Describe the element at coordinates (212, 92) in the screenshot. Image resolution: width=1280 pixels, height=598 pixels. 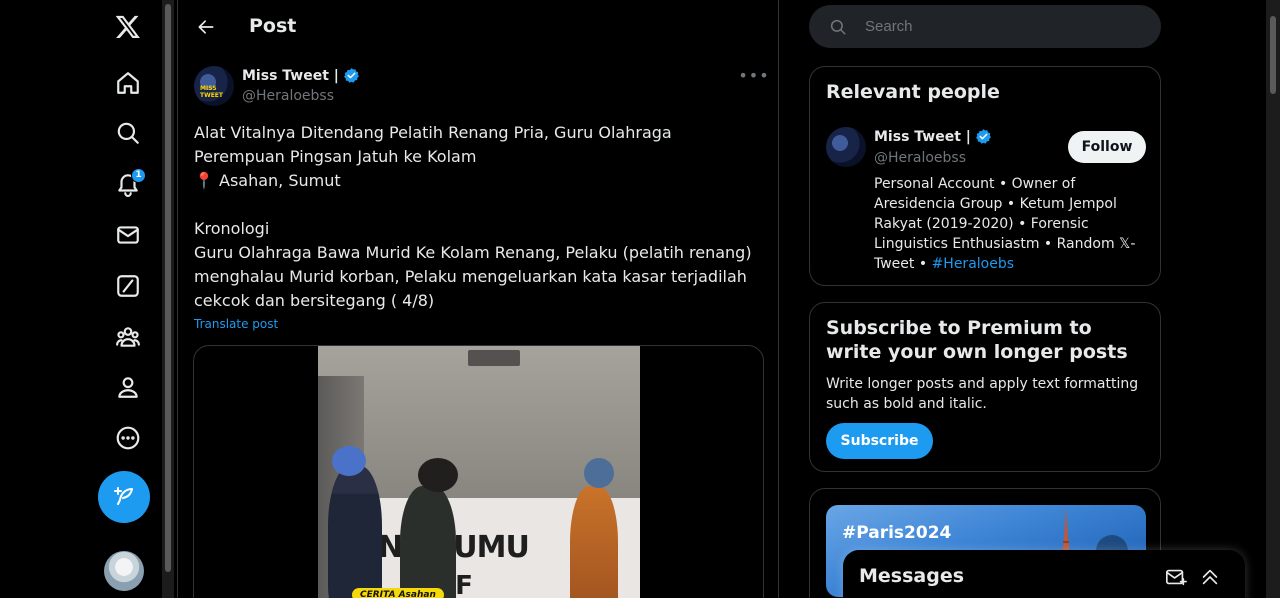
I see `avatar-logo-text: MISS TWEET` at that location.